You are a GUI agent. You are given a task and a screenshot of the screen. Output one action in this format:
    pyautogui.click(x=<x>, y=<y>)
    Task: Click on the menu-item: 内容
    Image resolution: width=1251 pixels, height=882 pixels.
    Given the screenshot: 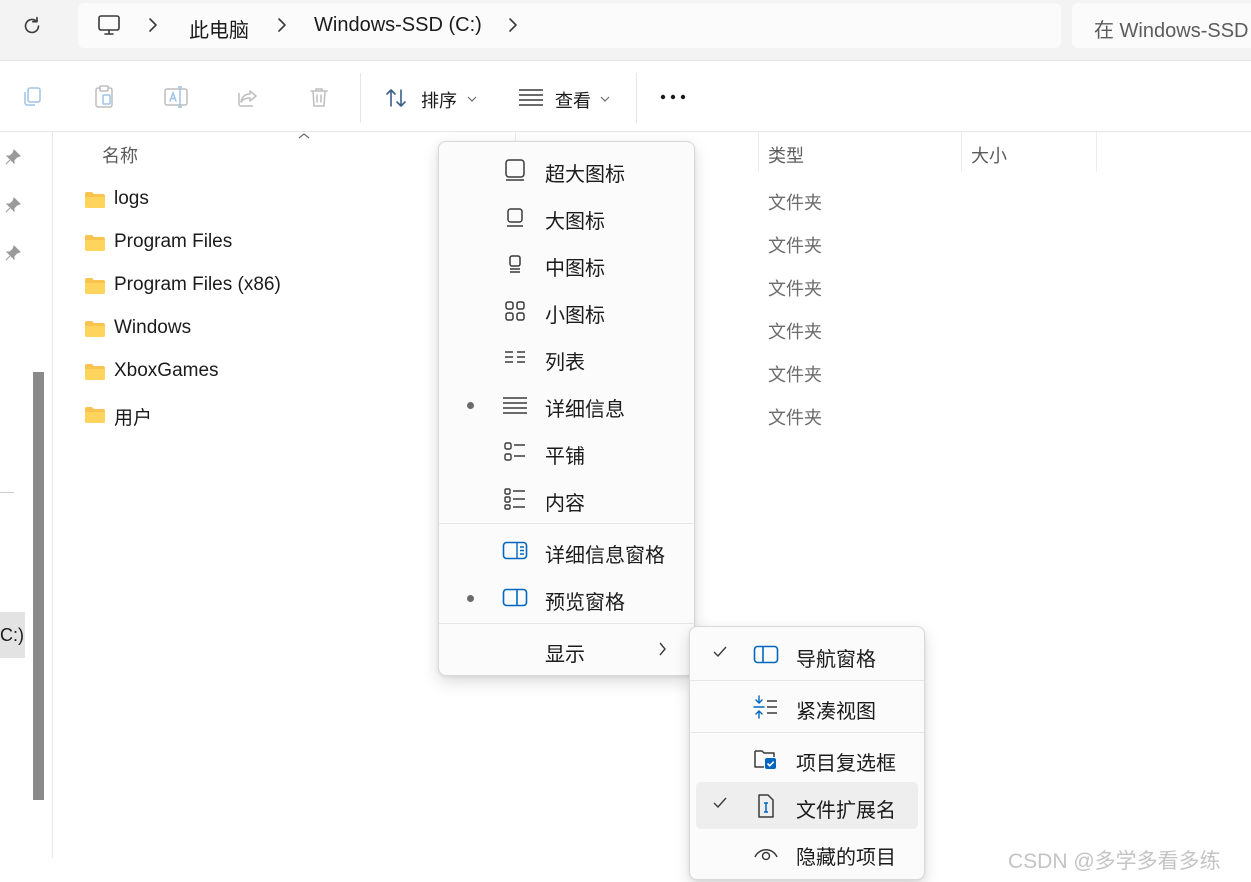 What is the action you would take?
    pyautogui.click(x=566, y=498)
    